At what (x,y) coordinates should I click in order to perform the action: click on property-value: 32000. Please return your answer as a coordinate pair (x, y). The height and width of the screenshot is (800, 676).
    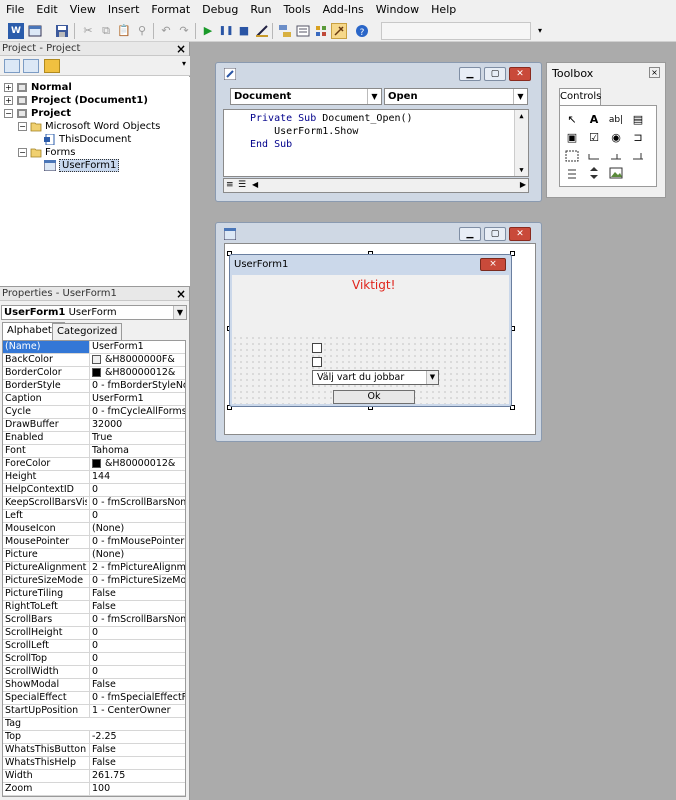
    Looking at the image, I should click on (137, 425).